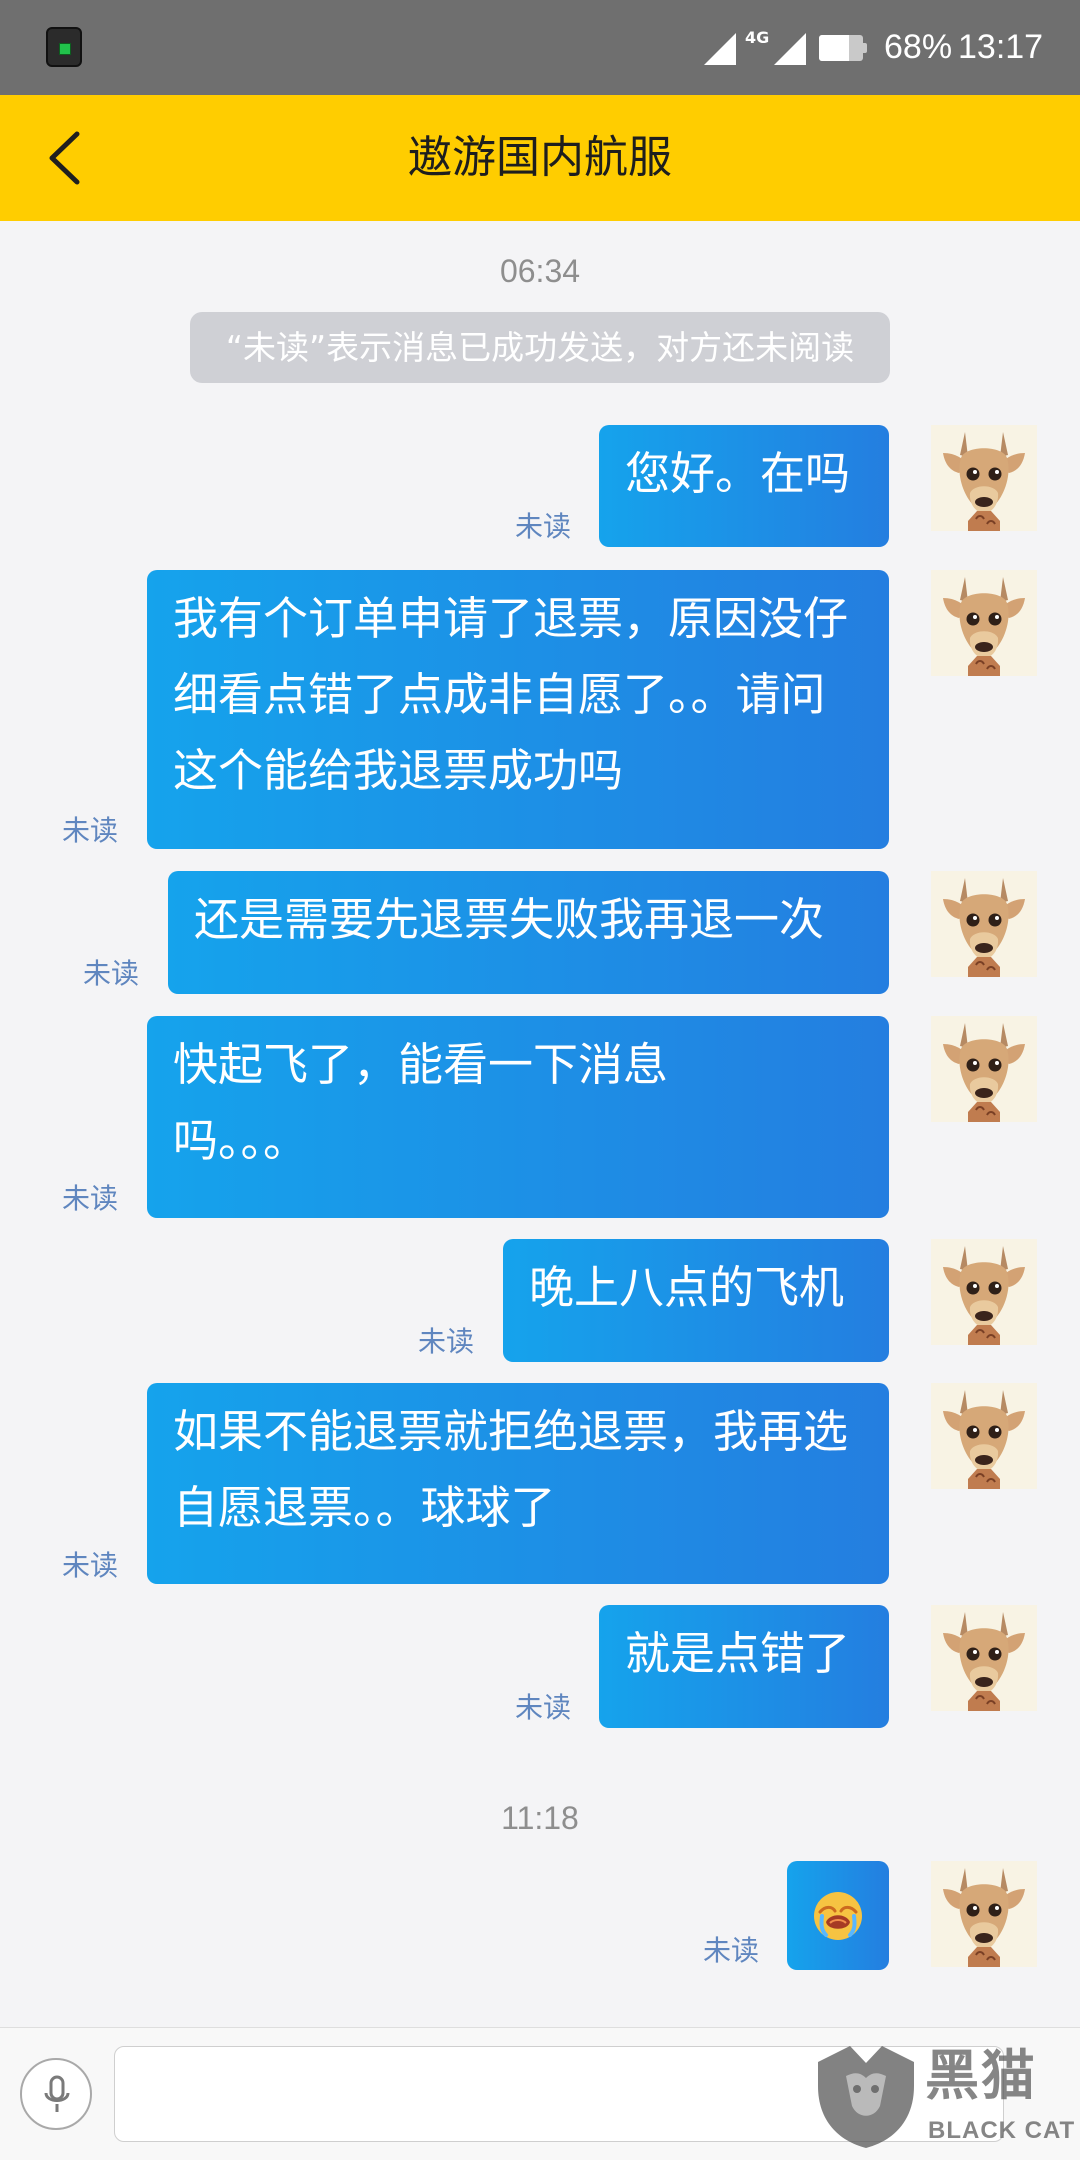 This screenshot has width=1080, height=2160. Describe the element at coordinates (918, 47) in the screenshot. I see `battery-percentage: 68%` at that location.